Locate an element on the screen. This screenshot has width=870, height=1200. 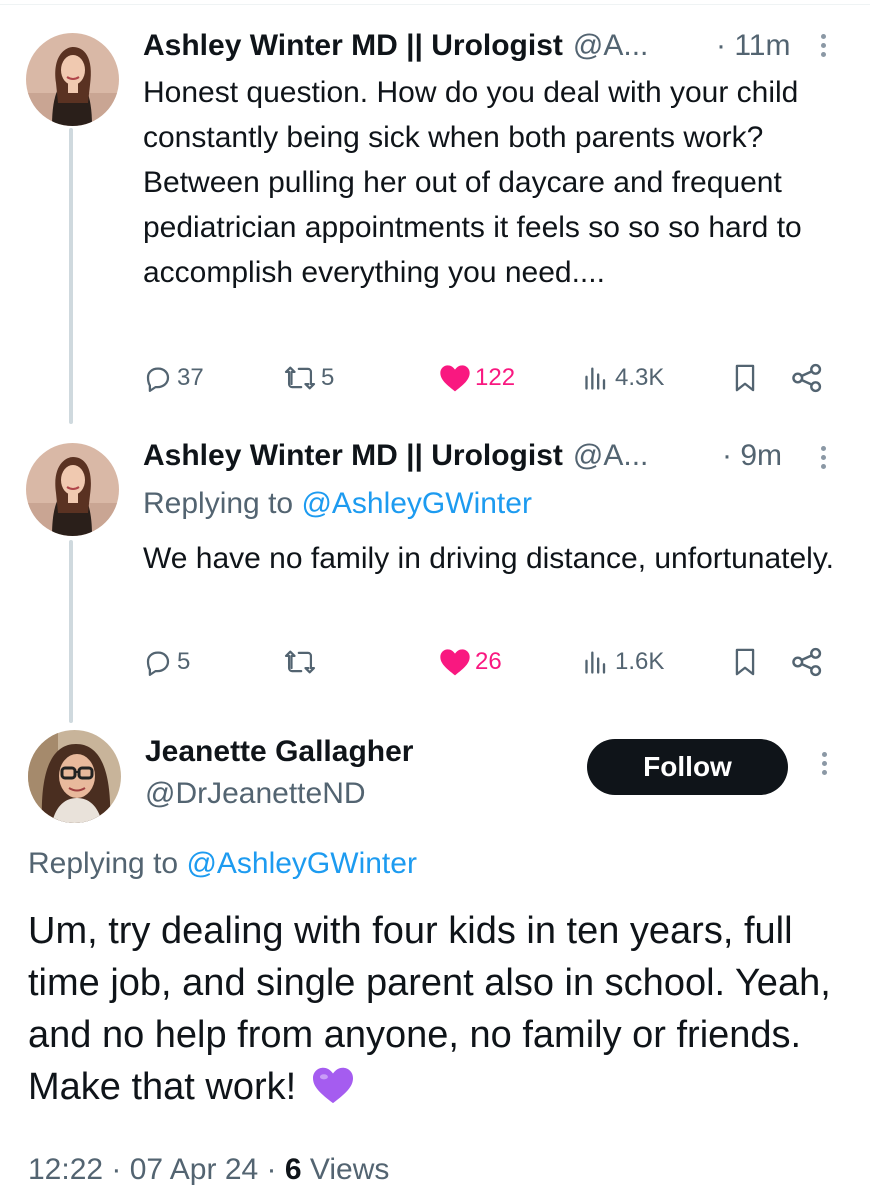
views-button: 4.3K is located at coordinates (623, 378).